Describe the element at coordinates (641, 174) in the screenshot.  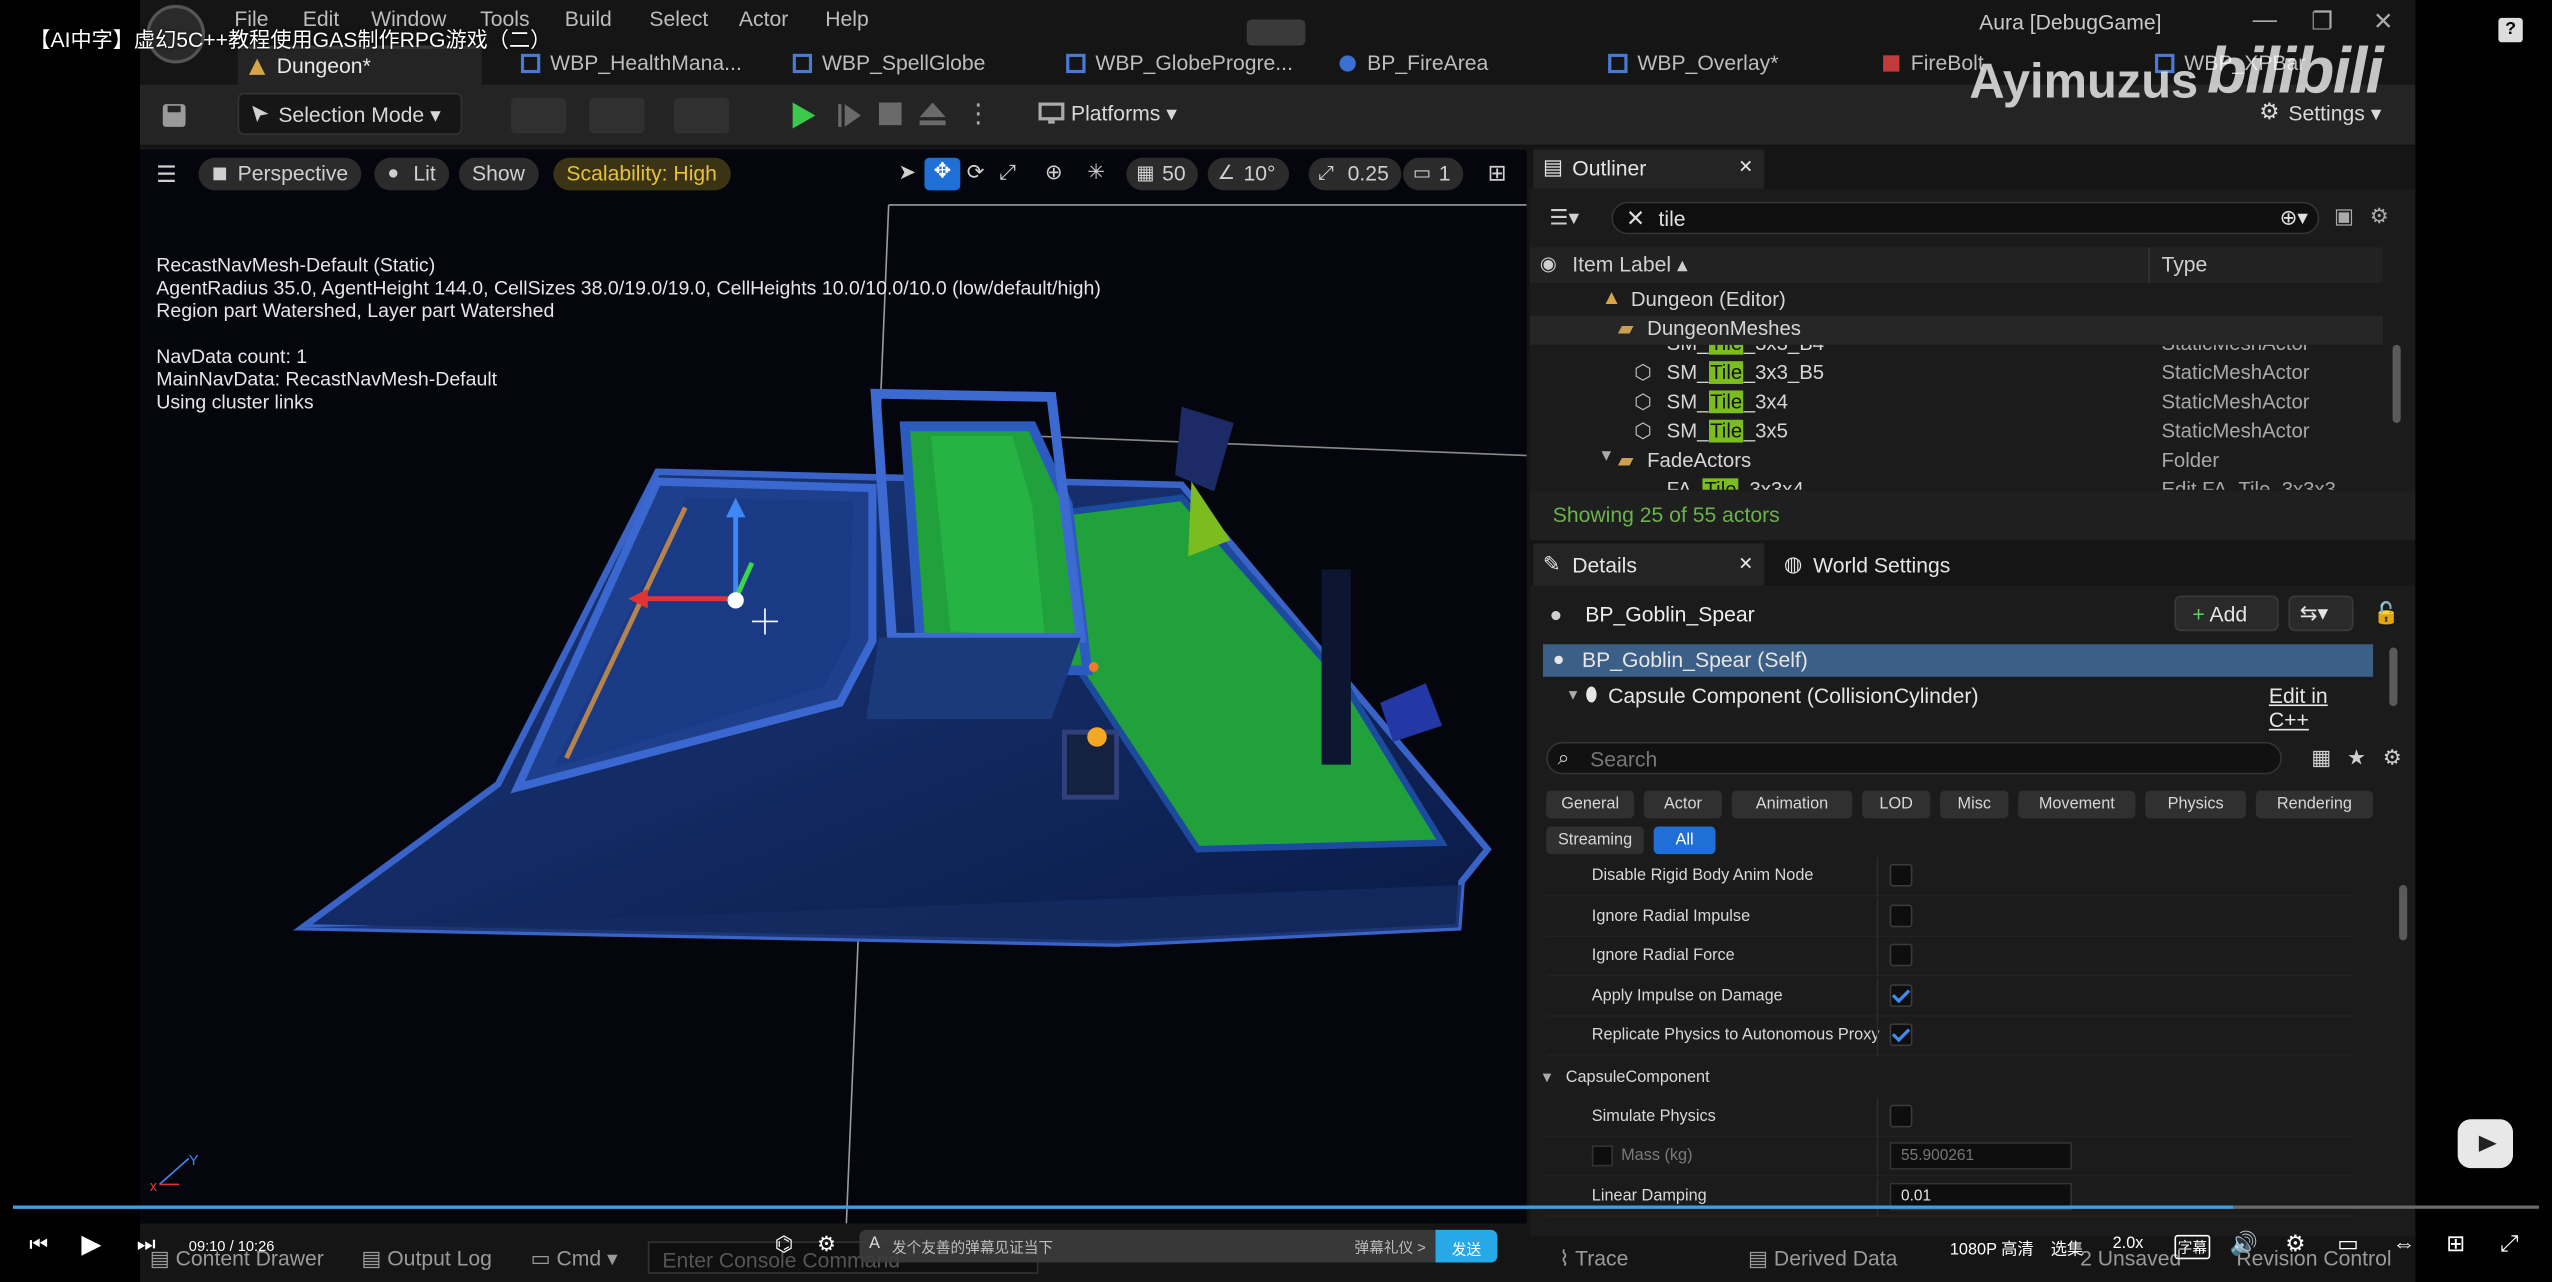
I see `scalability-button: Scalability: High` at that location.